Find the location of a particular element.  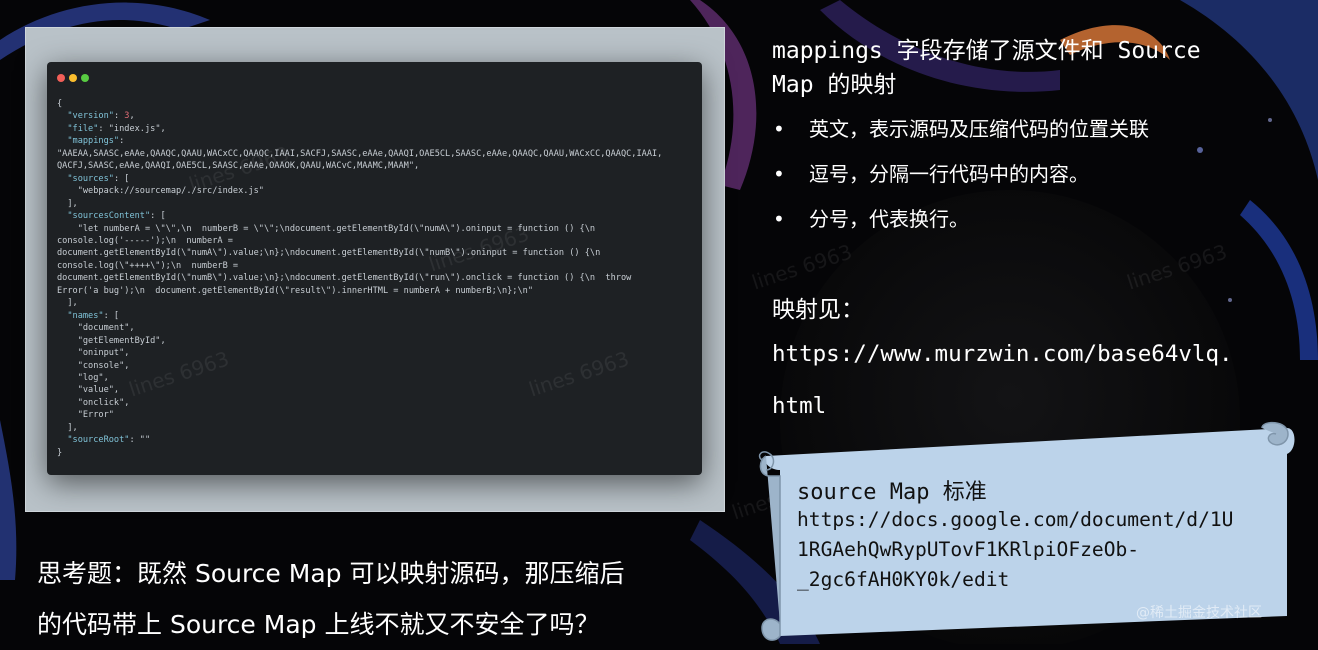

minimize-dot-icon is located at coordinates (73, 78).